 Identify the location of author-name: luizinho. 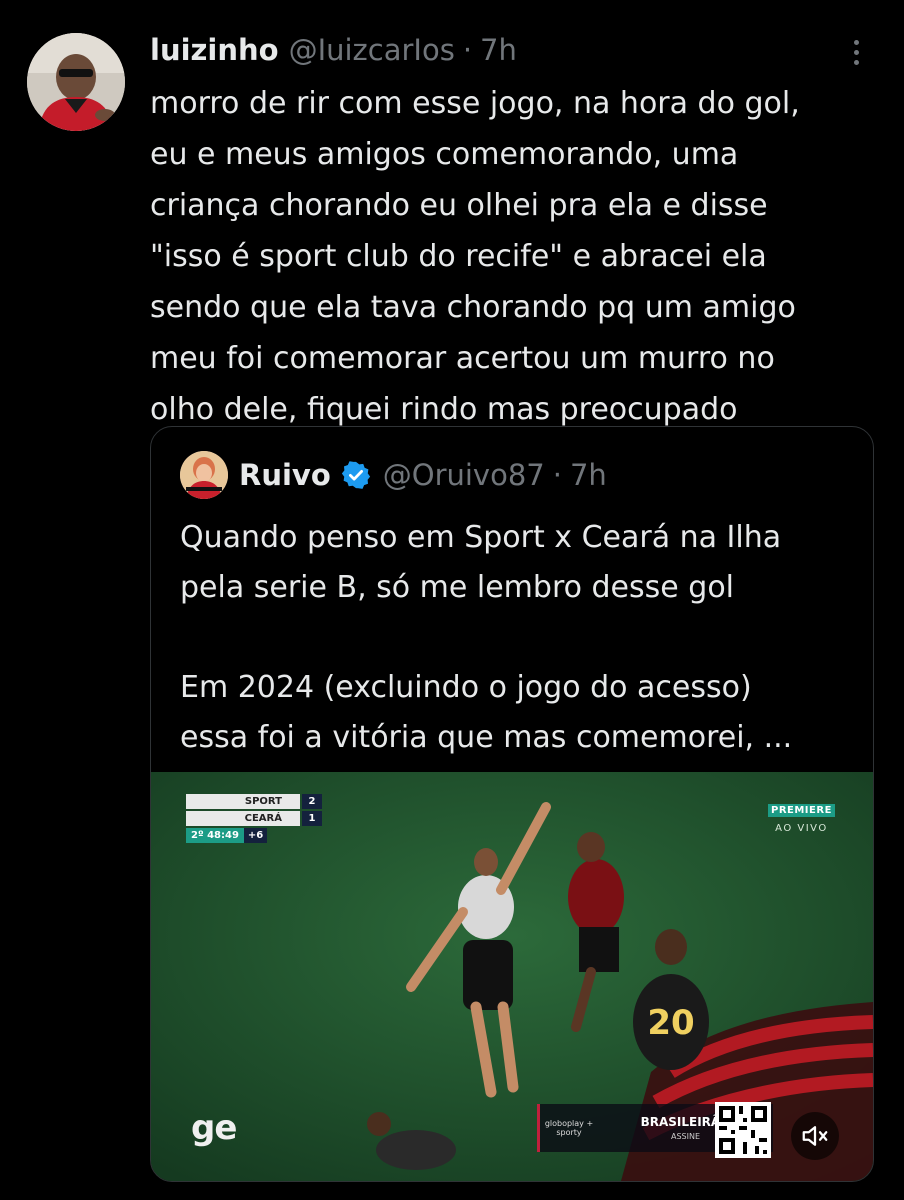
(214, 50).